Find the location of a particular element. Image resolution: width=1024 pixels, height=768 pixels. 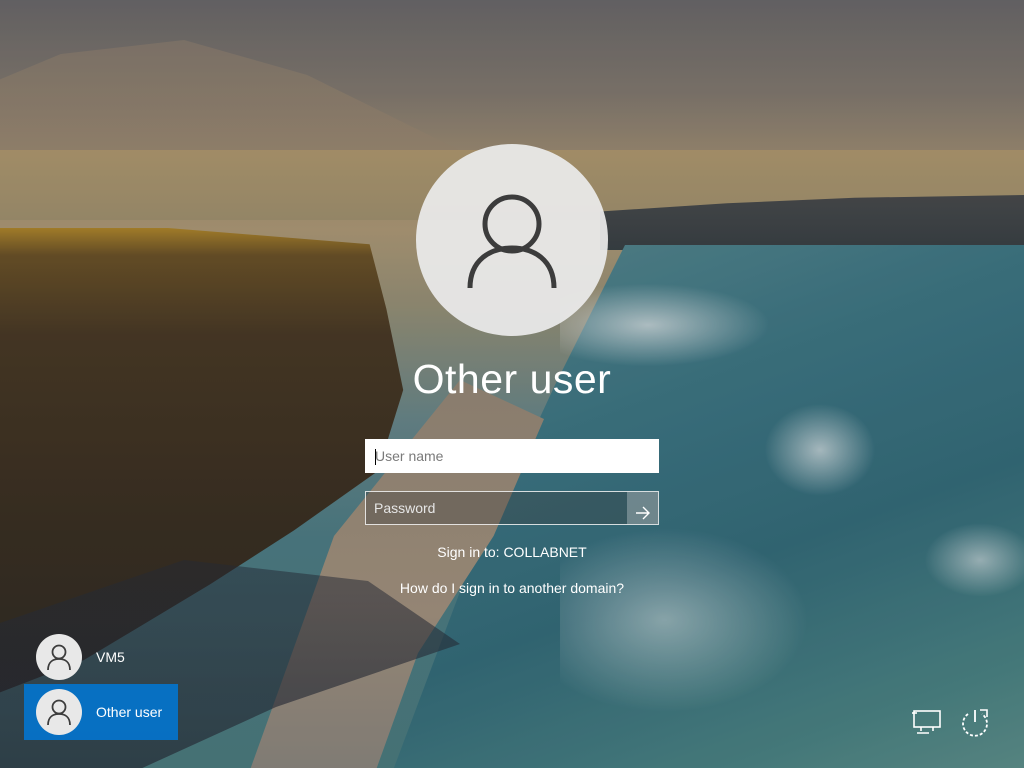

power-button is located at coordinates (975, 721).